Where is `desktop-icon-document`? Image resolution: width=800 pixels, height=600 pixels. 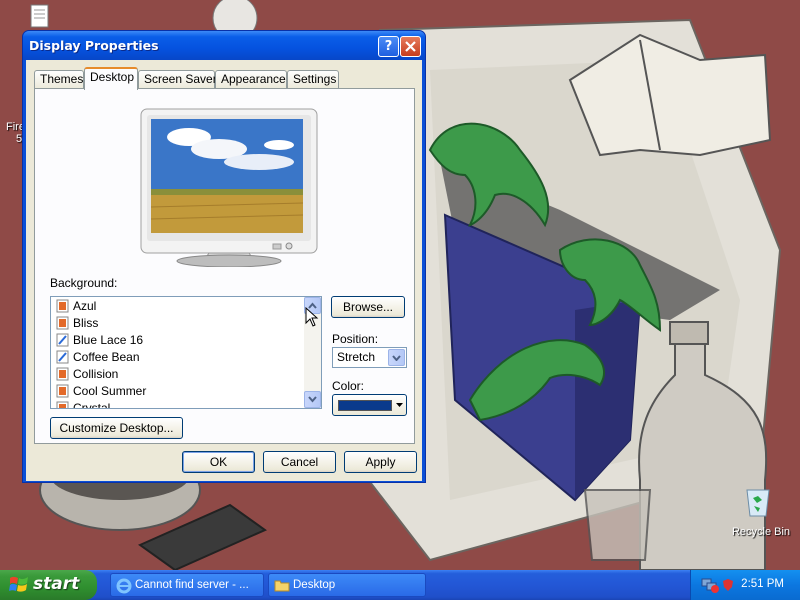
desktop-icon-document is located at coordinates (25, 17).